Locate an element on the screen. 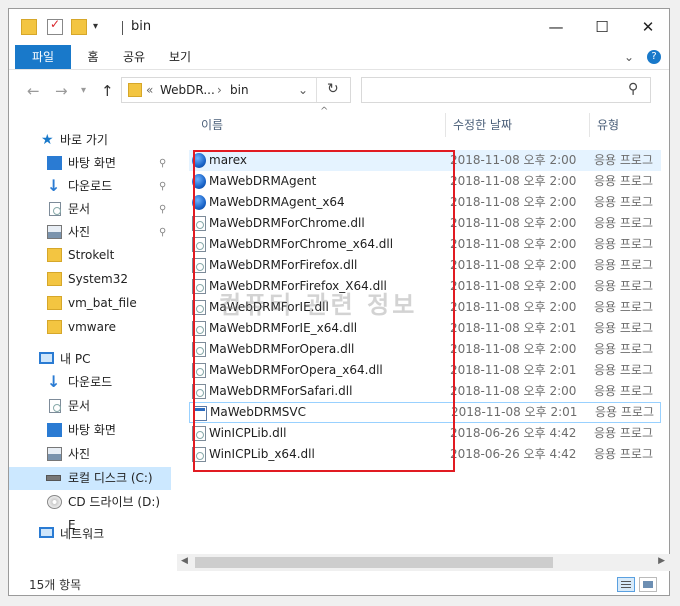 This screenshot has width=680, height=606. properties-icon: ✓ is located at coordinates (55, 26).